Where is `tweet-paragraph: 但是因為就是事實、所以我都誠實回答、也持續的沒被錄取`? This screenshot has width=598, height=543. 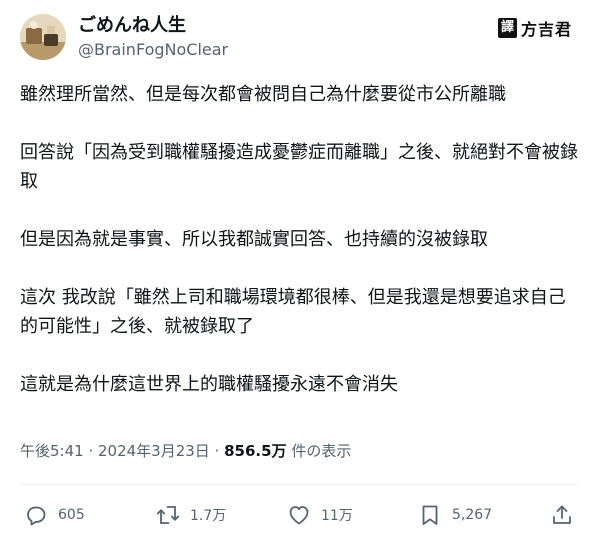
tweet-paragraph: 但是因為就是事實、所以我都誠實回答、也持續的沒被錄取 is located at coordinates (254, 239).